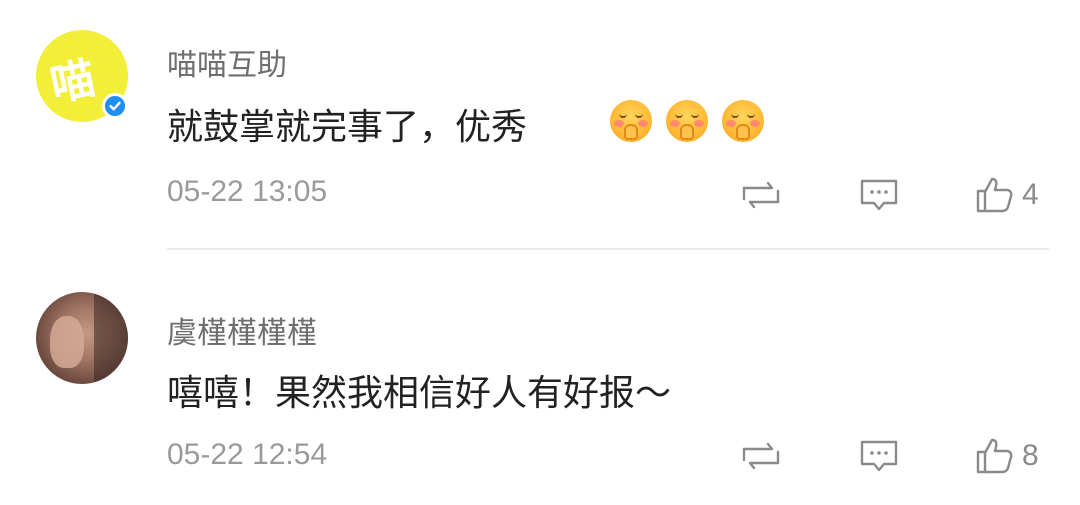 This screenshot has height=505, width=1080. What do you see at coordinates (115, 106) in the screenshot?
I see `verified-badge-icon` at bounding box center [115, 106].